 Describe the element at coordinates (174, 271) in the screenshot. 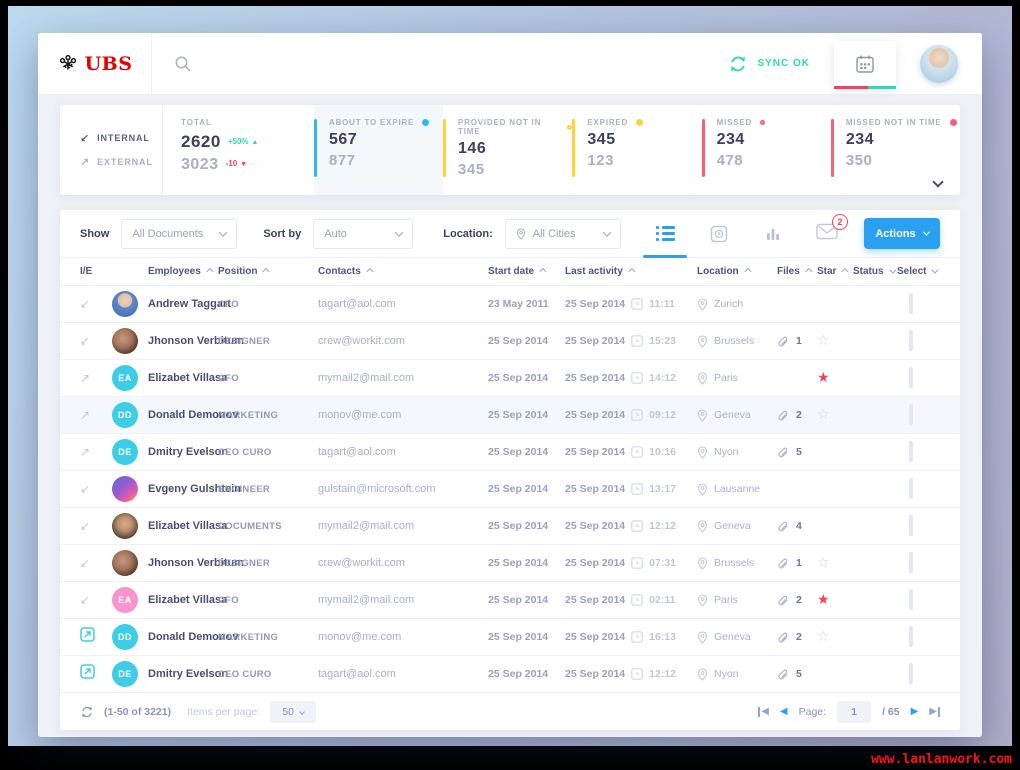

I see `column-header-label: Employees` at that location.